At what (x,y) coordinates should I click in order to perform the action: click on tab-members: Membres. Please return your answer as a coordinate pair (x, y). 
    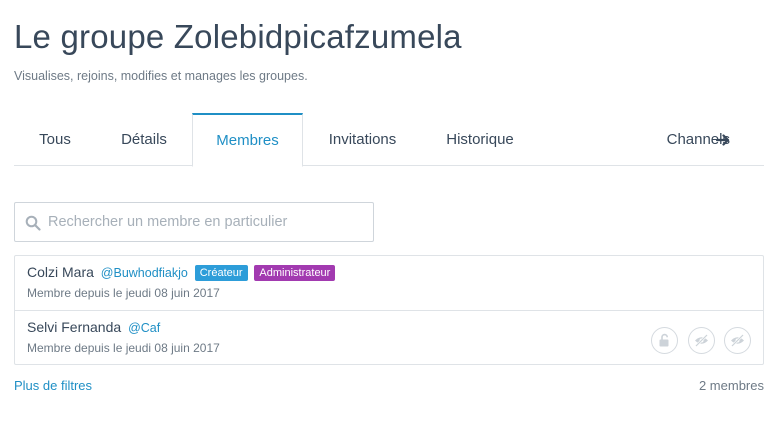
    Looking at the image, I should click on (247, 140).